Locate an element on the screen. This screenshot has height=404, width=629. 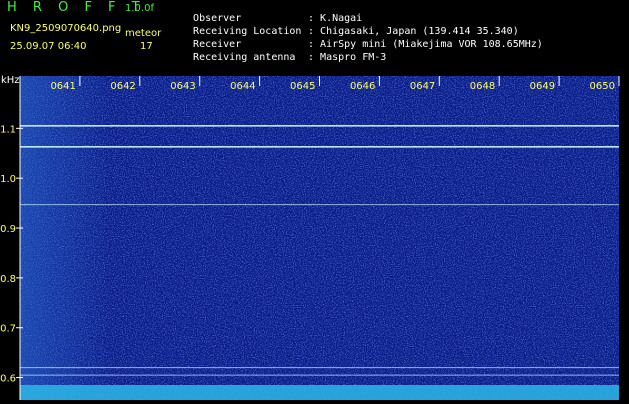
y-tick-label: 1.0 is located at coordinates (8, 179).